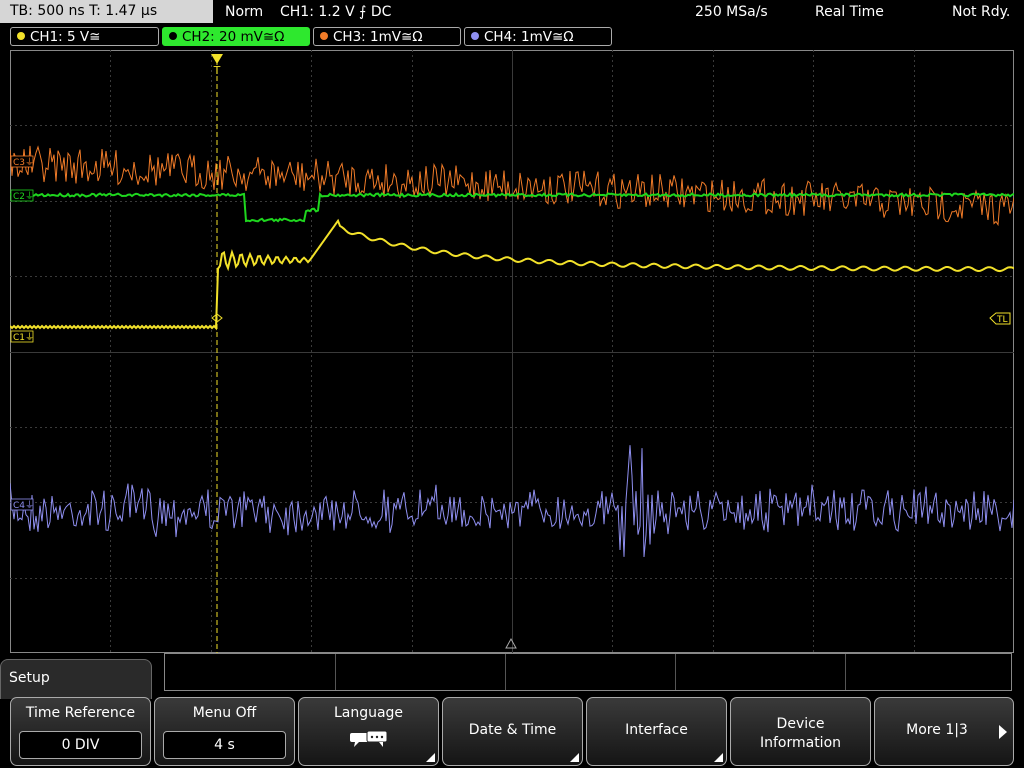 Image resolution: width=1024 pixels, height=768 pixels. Describe the element at coordinates (1002, 320) in the screenshot. I see `trigger-level-label: TL` at that location.